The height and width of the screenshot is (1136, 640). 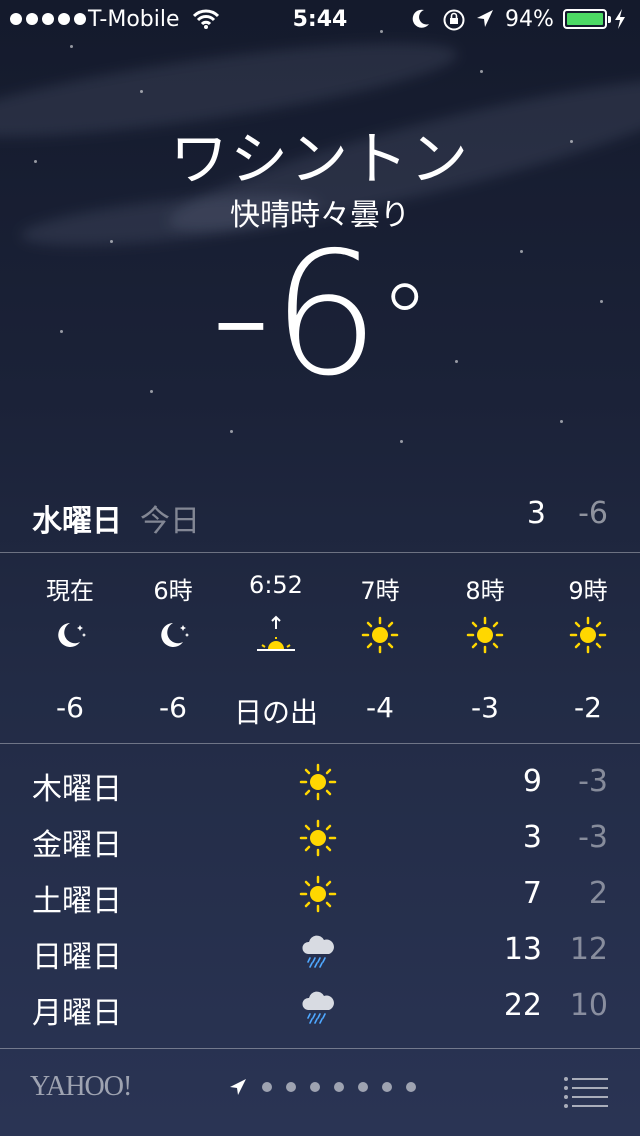 What do you see at coordinates (532, 893) in the screenshot?
I see `daily-high: 7` at bounding box center [532, 893].